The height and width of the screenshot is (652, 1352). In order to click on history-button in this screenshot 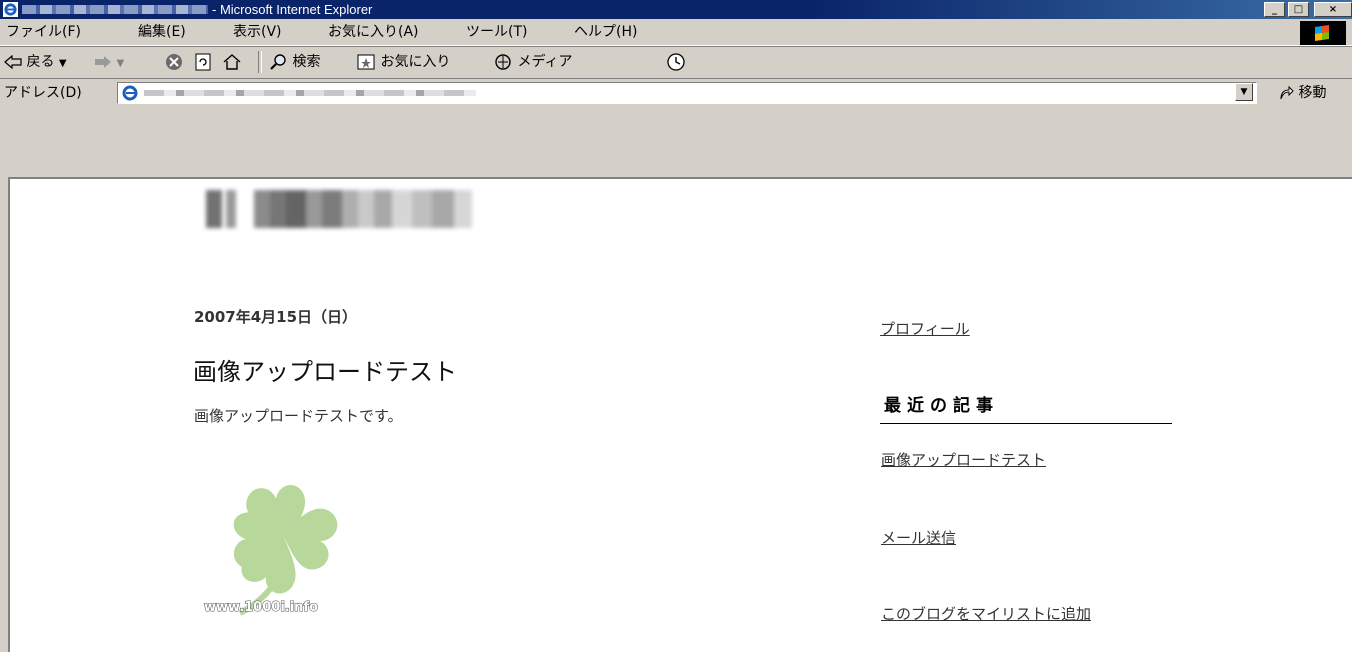, I will do `click(676, 62)`.